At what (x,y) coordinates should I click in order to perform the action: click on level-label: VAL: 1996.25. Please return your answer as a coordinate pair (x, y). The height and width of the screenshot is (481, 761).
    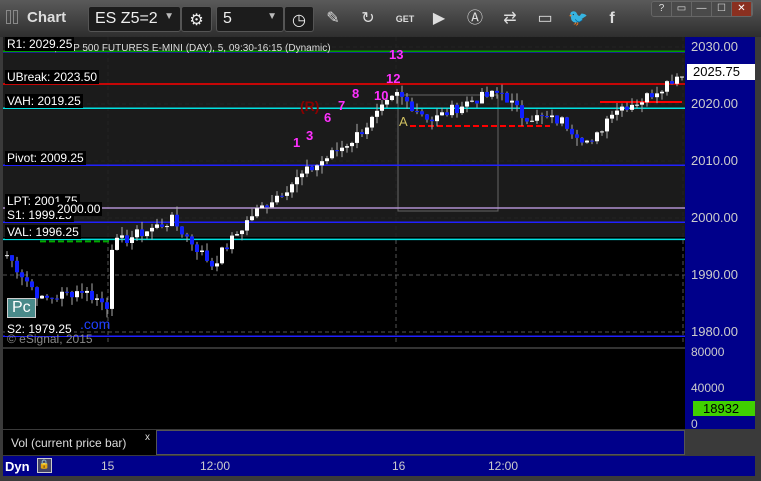
    Looking at the image, I should click on (43, 232).